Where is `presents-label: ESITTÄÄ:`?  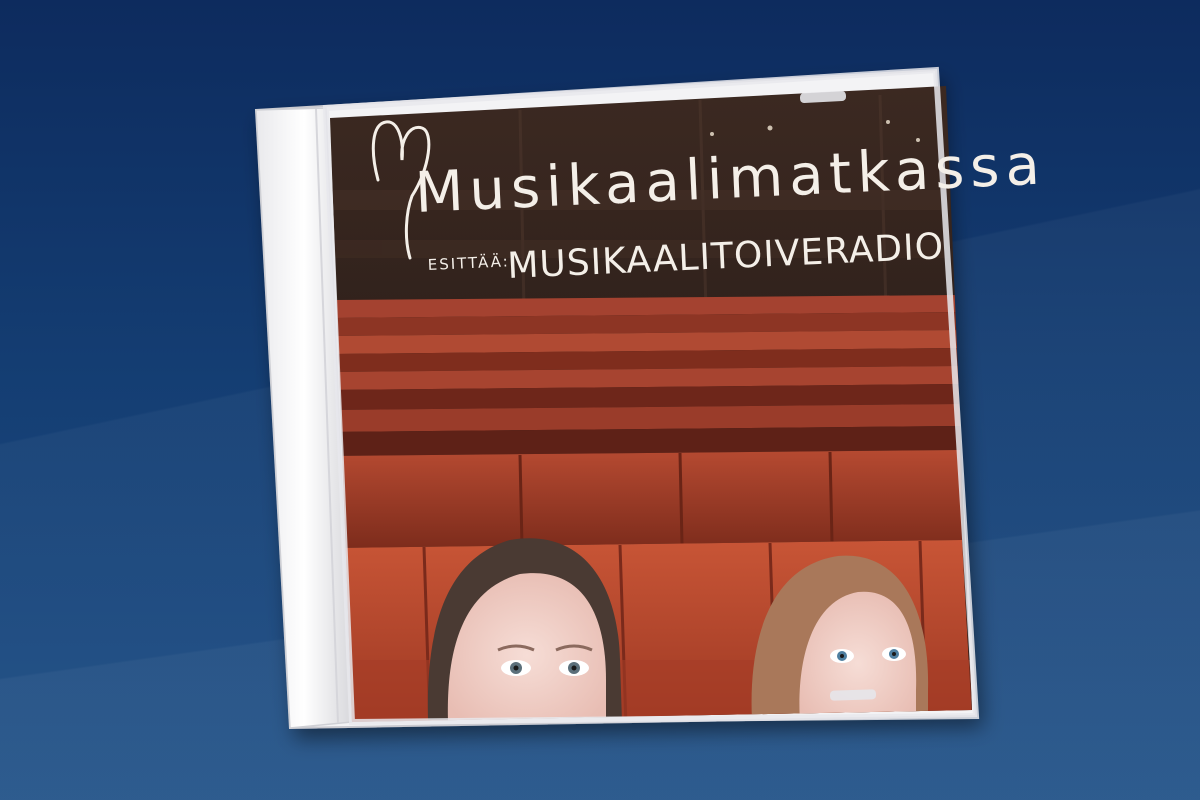 presents-label: ESITTÄÄ: is located at coordinates (468, 262).